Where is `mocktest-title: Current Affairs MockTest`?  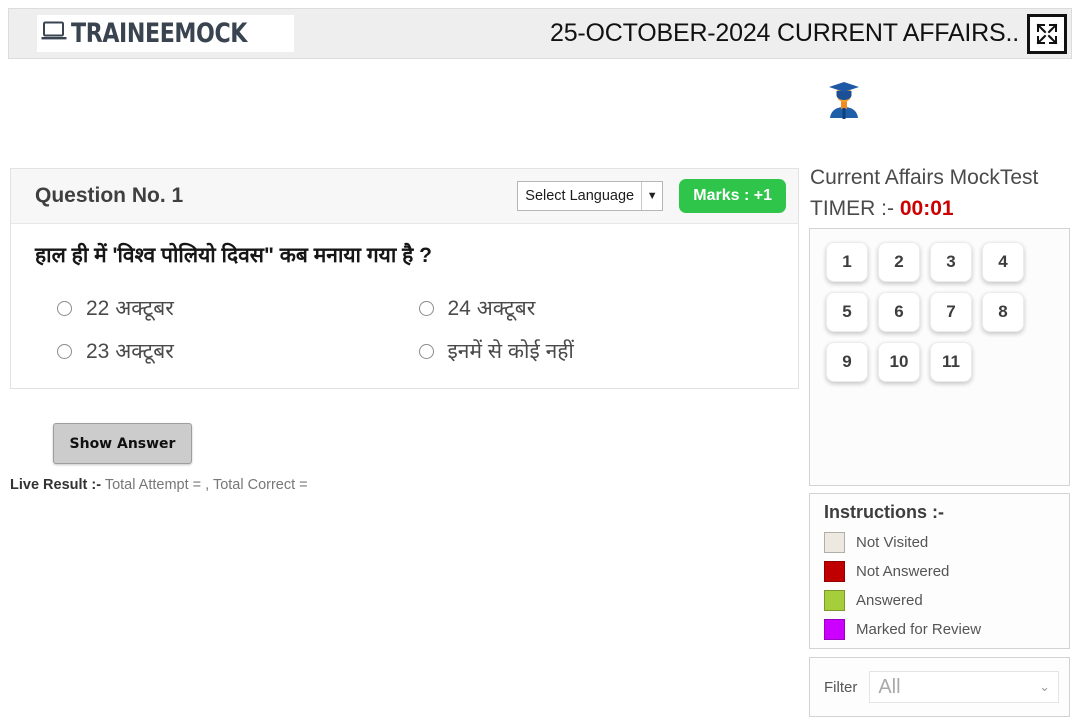
mocktest-title: Current Affairs MockTest is located at coordinates (924, 177).